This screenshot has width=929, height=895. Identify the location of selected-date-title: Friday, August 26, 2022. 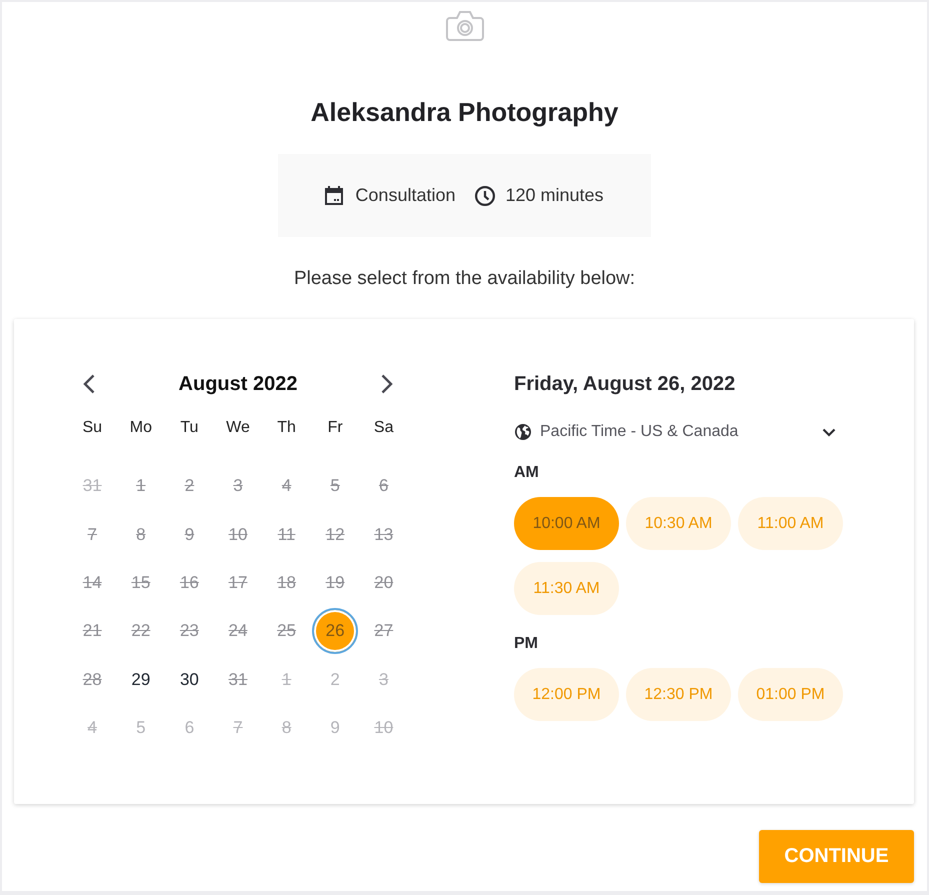
(625, 384).